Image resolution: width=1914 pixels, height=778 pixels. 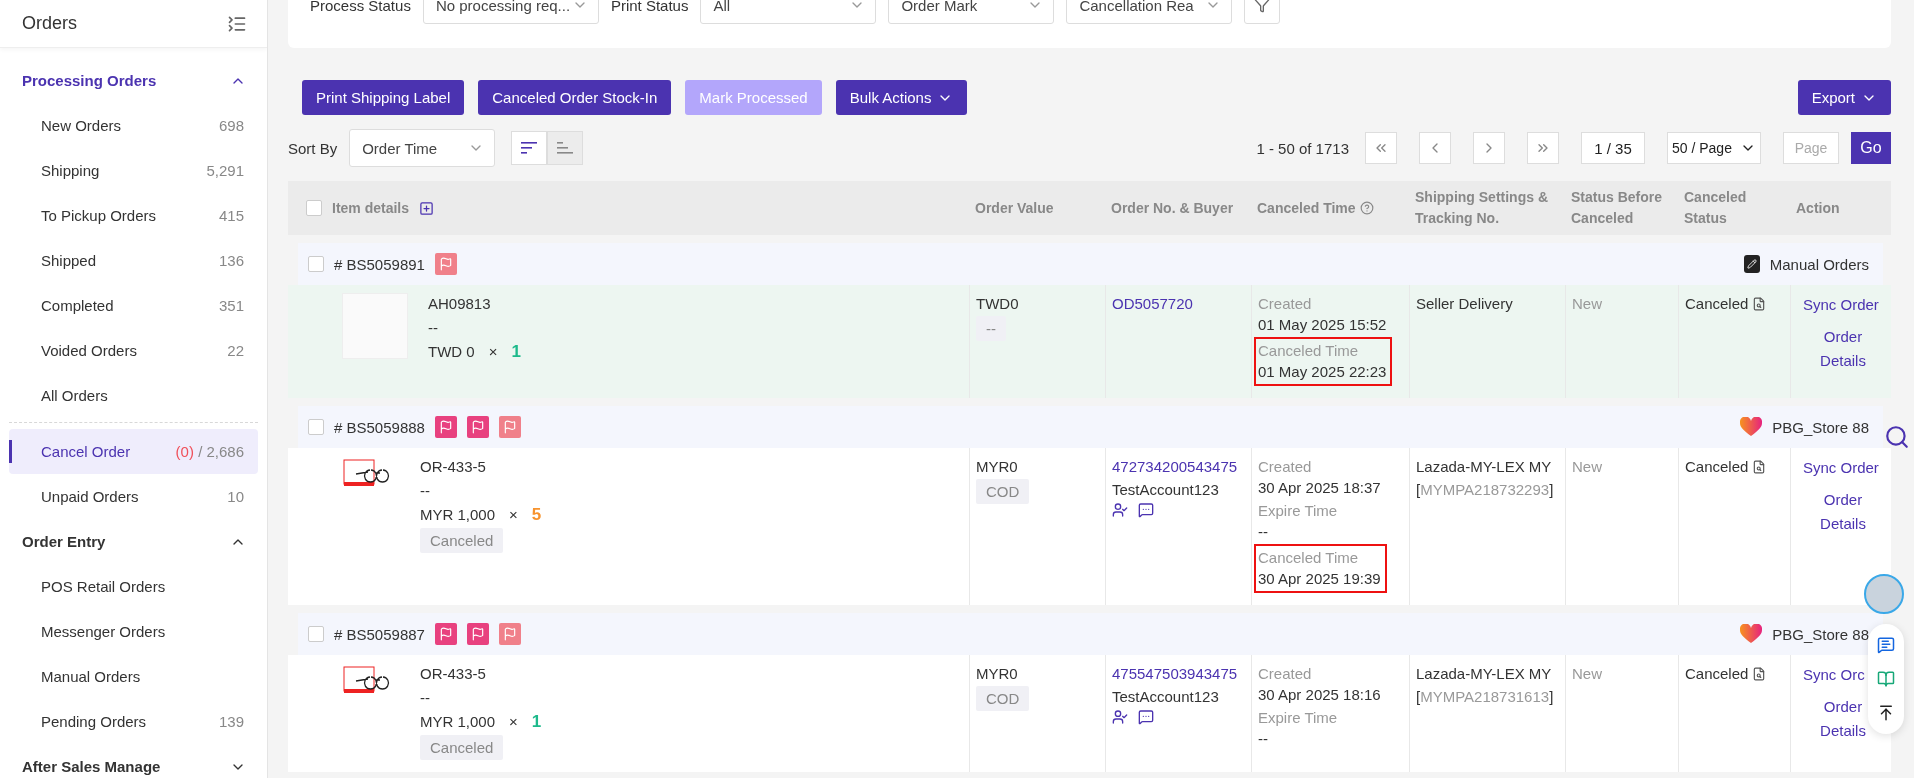 What do you see at coordinates (1165, 697) in the screenshot?
I see `buyer-name: TestAccount123` at bounding box center [1165, 697].